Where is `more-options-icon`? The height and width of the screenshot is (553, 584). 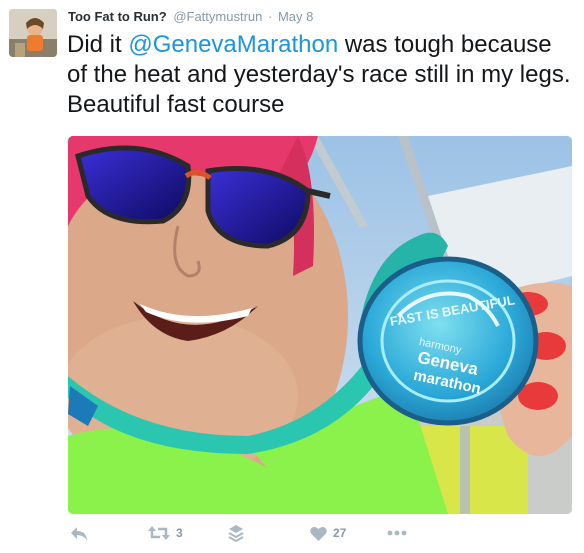
more-options-icon is located at coordinates (397, 533).